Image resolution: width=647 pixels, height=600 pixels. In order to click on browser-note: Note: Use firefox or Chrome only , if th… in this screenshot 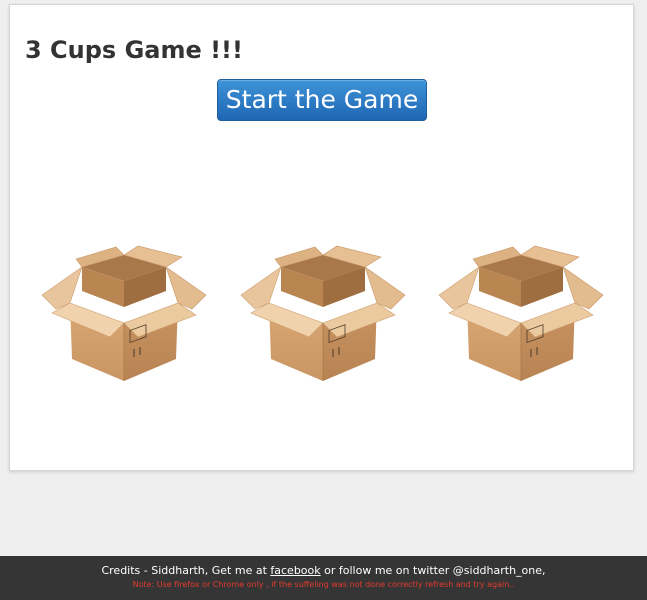, I will do `click(323, 584)`.